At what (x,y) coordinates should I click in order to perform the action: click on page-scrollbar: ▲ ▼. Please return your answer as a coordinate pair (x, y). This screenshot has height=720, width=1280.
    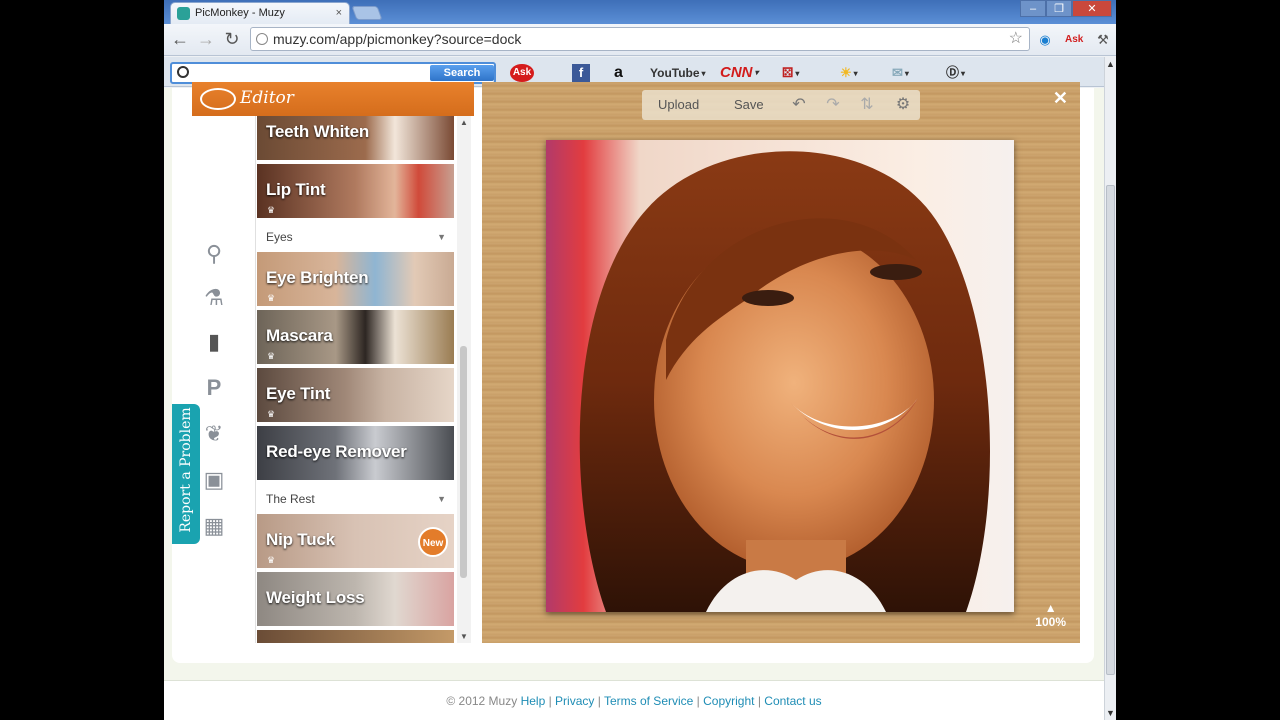
    Looking at the image, I should click on (1110, 388).